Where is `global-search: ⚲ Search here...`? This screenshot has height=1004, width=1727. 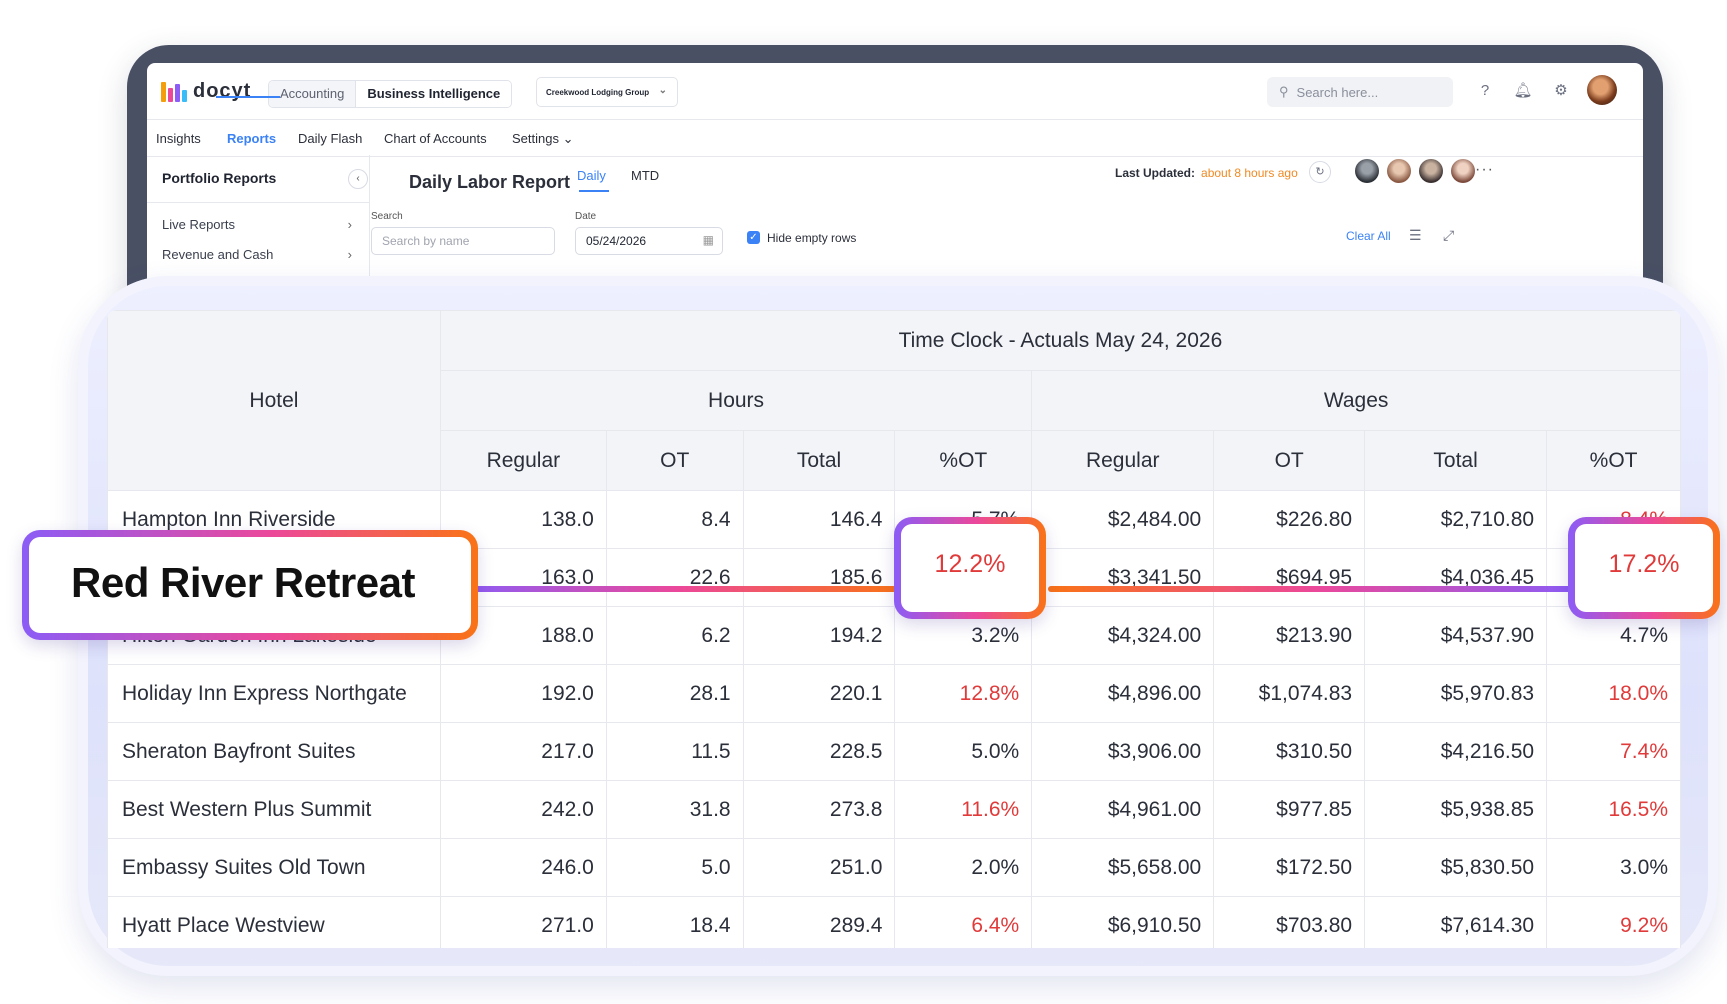 global-search: ⚲ Search here... is located at coordinates (1360, 92).